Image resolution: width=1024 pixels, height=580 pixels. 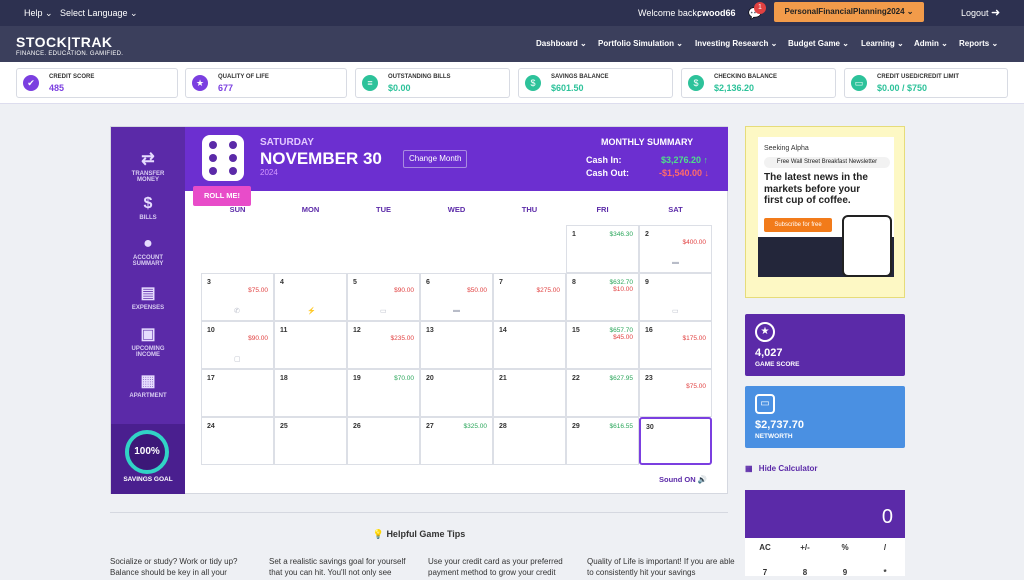 I want to click on calendar-day-cell: 27 $325.00, so click(x=456, y=441).